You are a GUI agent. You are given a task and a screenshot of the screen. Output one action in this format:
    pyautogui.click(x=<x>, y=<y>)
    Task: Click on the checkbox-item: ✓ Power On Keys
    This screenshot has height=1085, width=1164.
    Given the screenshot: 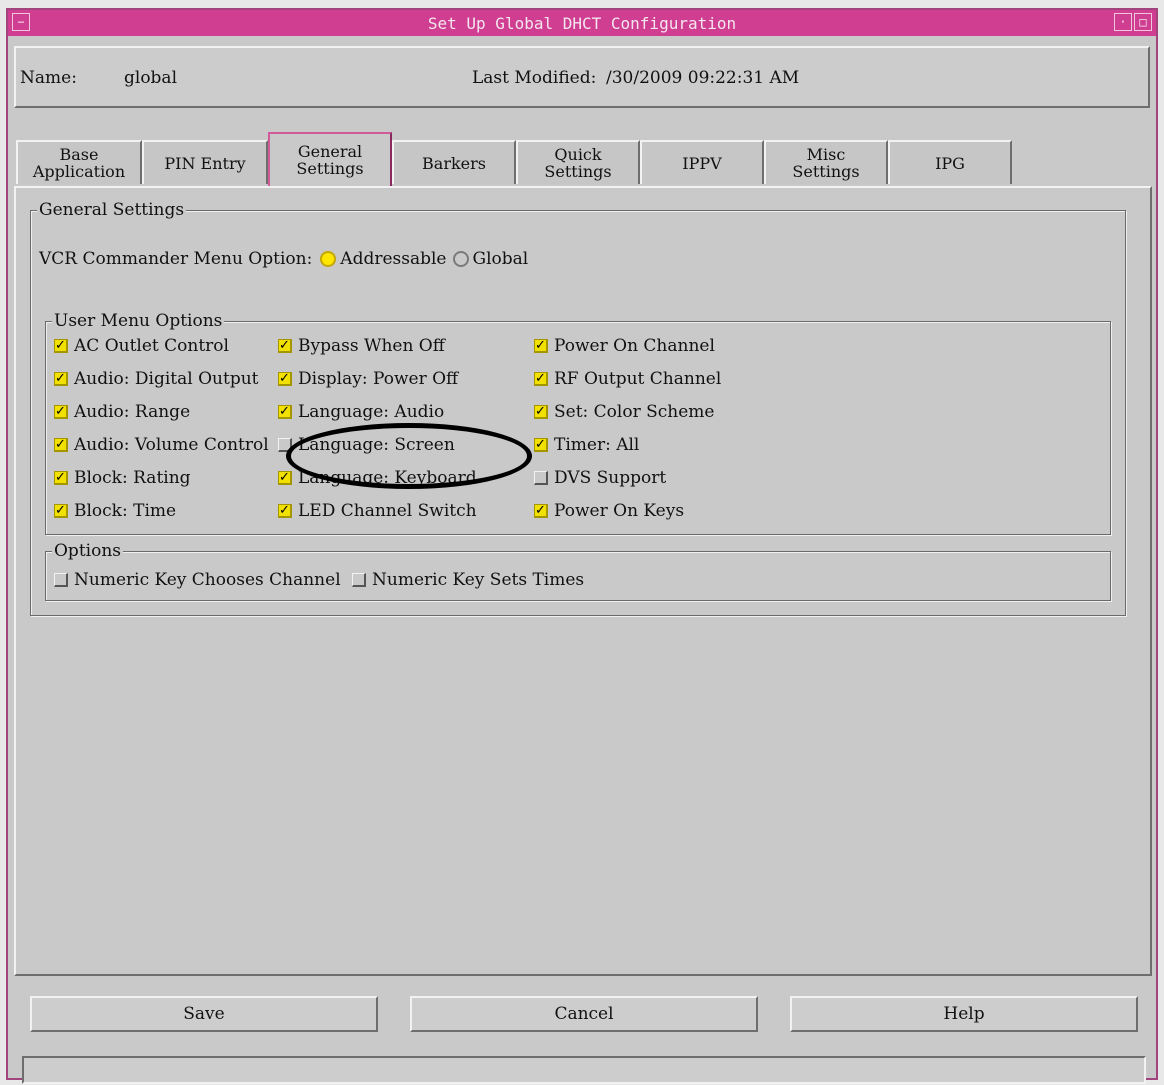 What is the action you would take?
    pyautogui.click(x=609, y=511)
    